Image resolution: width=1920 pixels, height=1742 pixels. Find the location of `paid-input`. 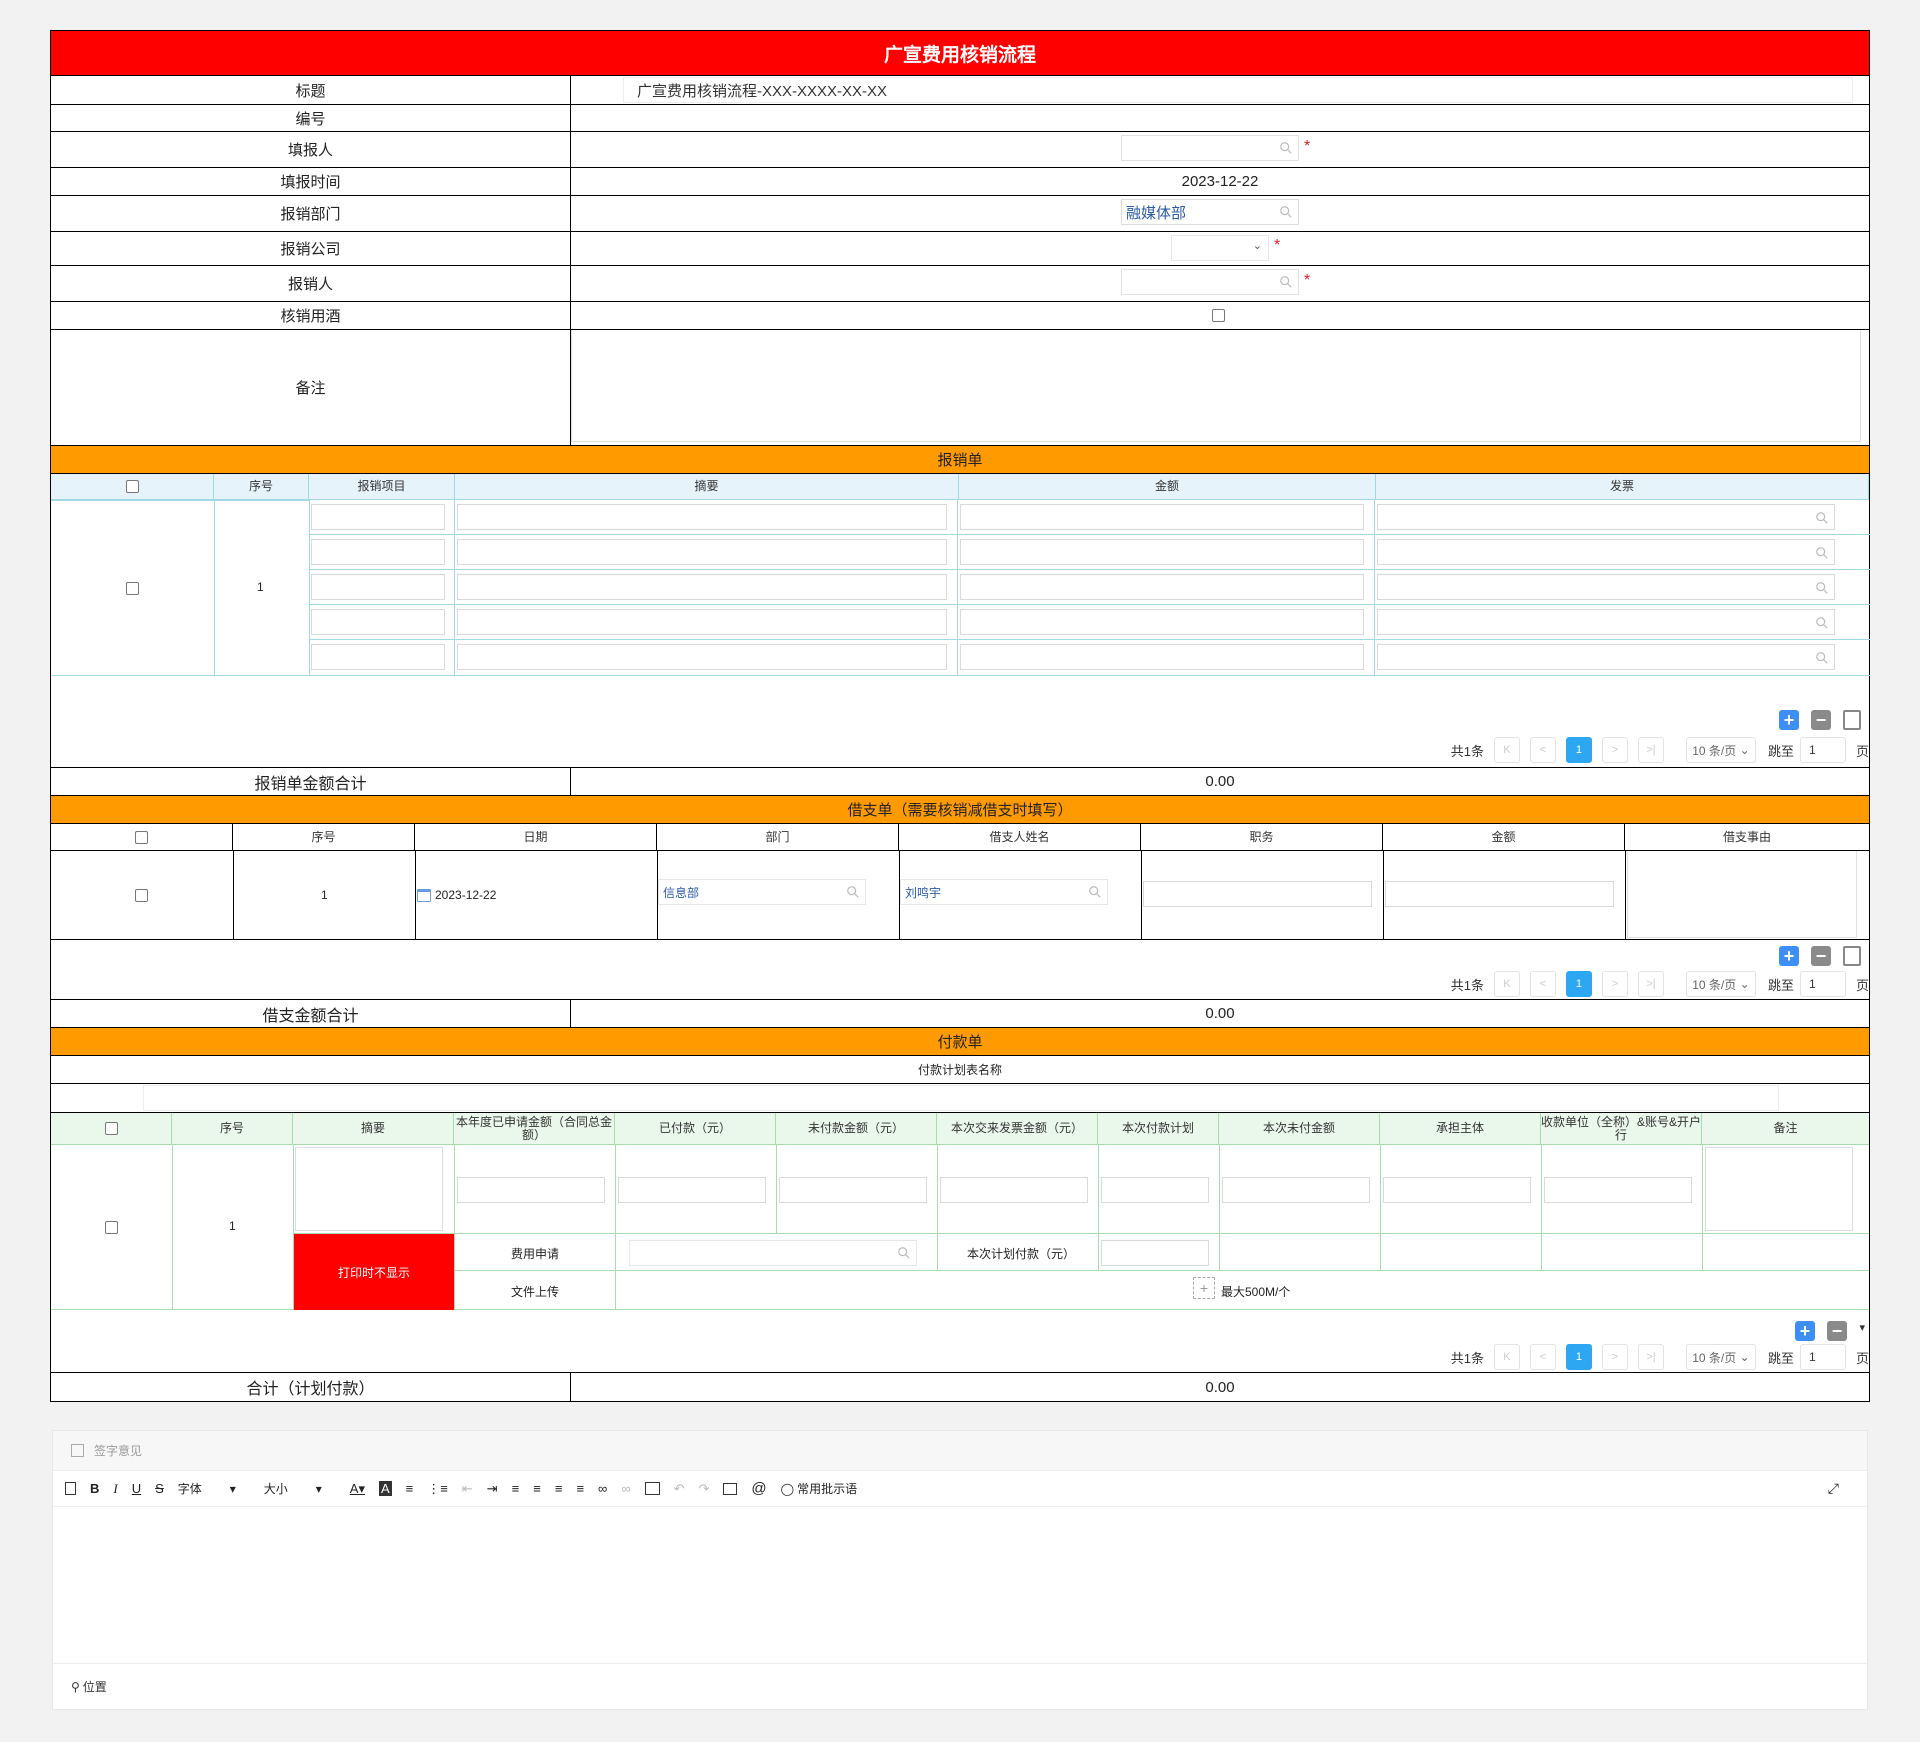

paid-input is located at coordinates (692, 1190).